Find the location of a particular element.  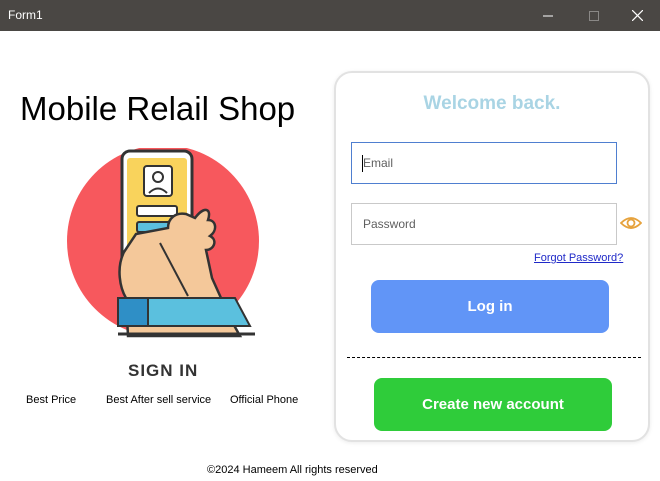

feature-official-phone: Official Phone is located at coordinates (264, 400).